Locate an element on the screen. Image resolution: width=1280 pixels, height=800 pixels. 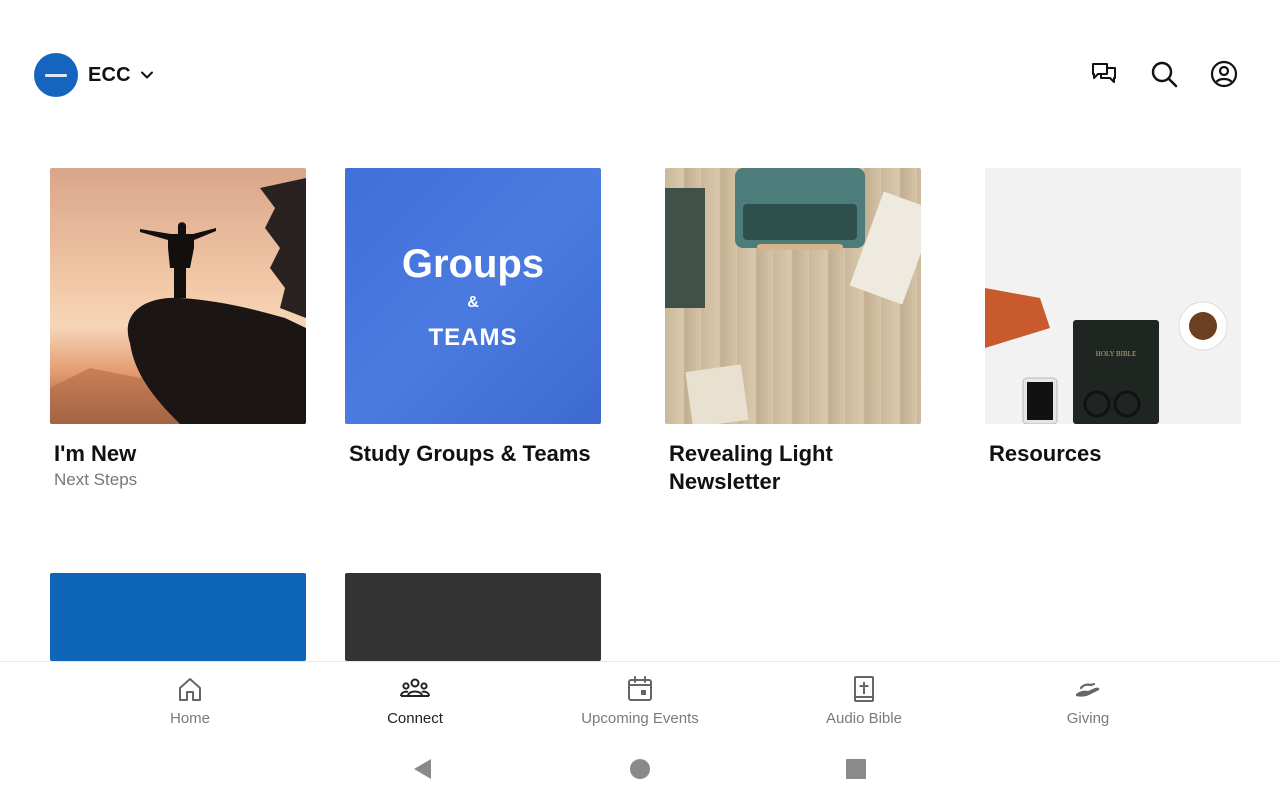
chat-button is located at coordinates (1104, 74).